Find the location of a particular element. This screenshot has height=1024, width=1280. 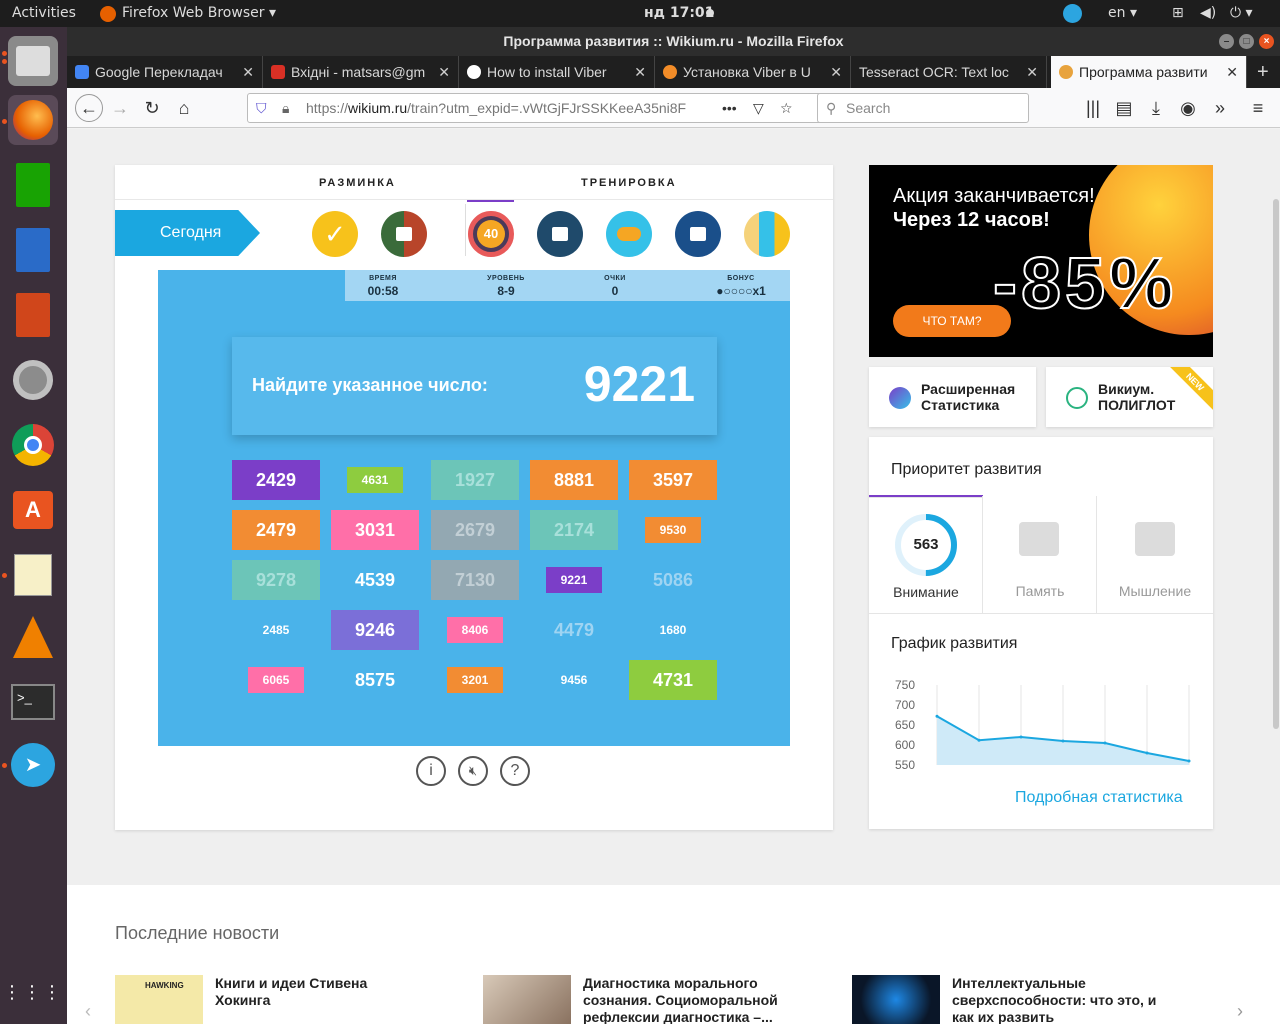

info-icon: i is located at coordinates (431, 771).